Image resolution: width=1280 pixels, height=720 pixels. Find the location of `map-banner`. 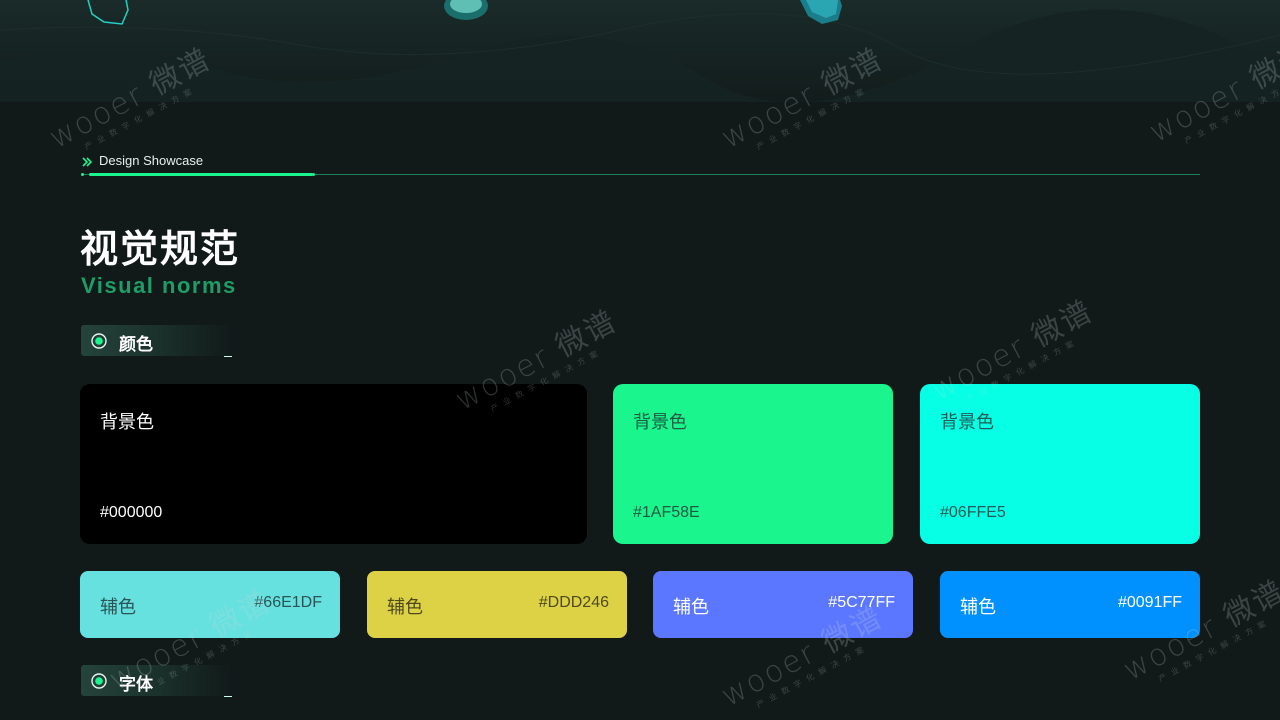

map-banner is located at coordinates (640, 51).